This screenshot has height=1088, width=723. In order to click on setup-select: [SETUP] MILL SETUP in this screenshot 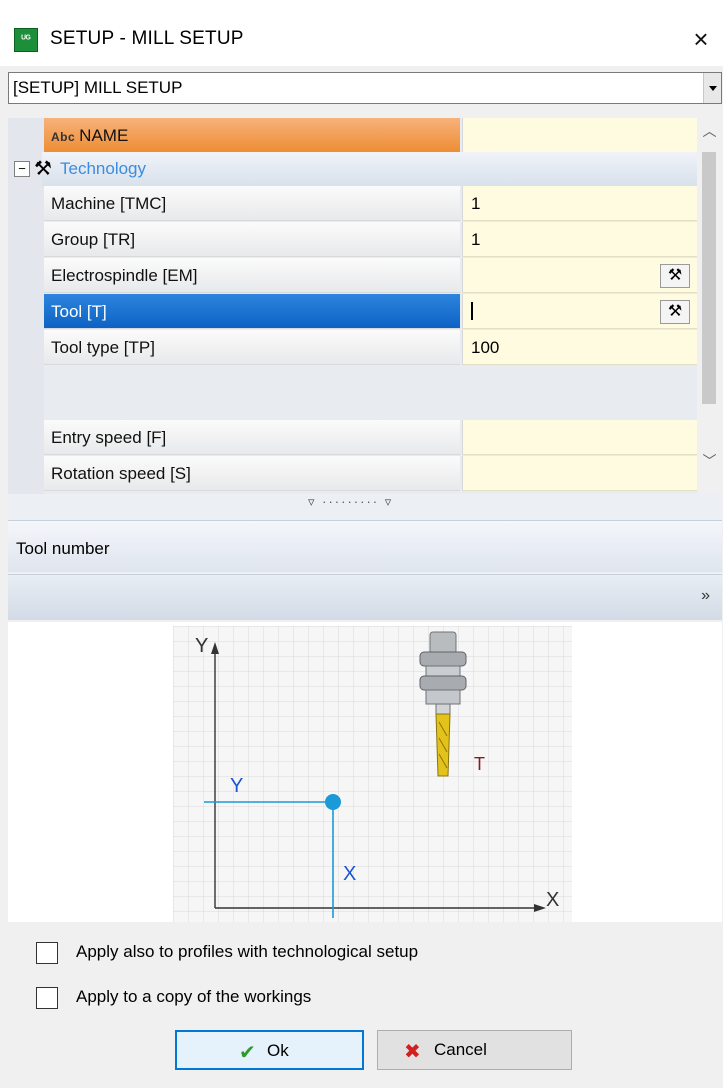, I will do `click(365, 88)`.